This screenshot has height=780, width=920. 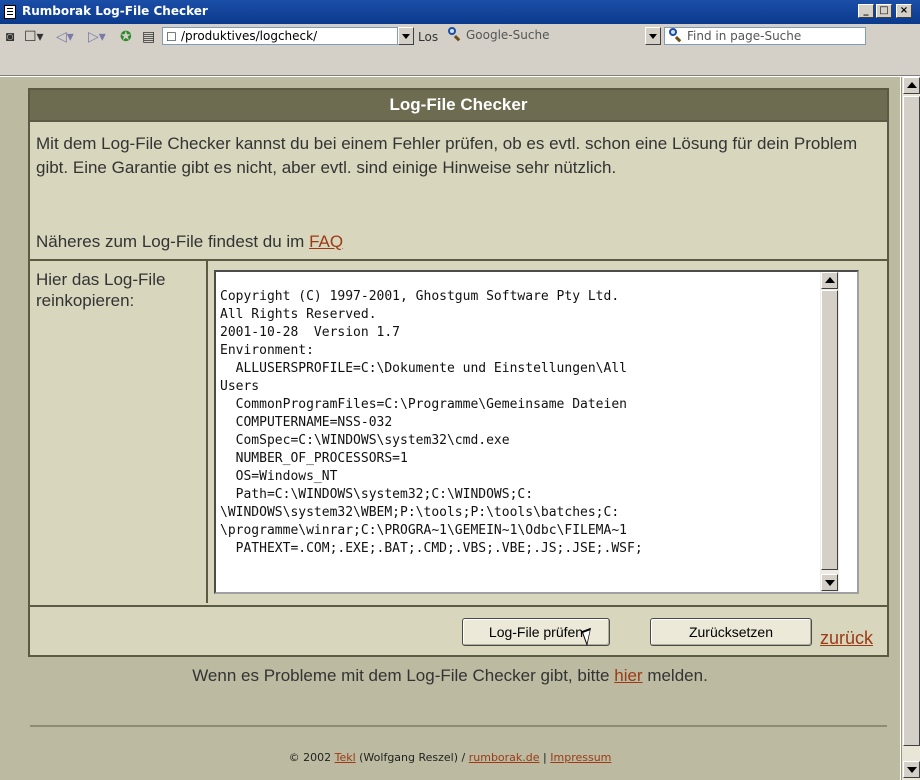 What do you see at coordinates (508, 35) in the screenshot?
I see `search-placeholder: Google-Suche` at bounding box center [508, 35].